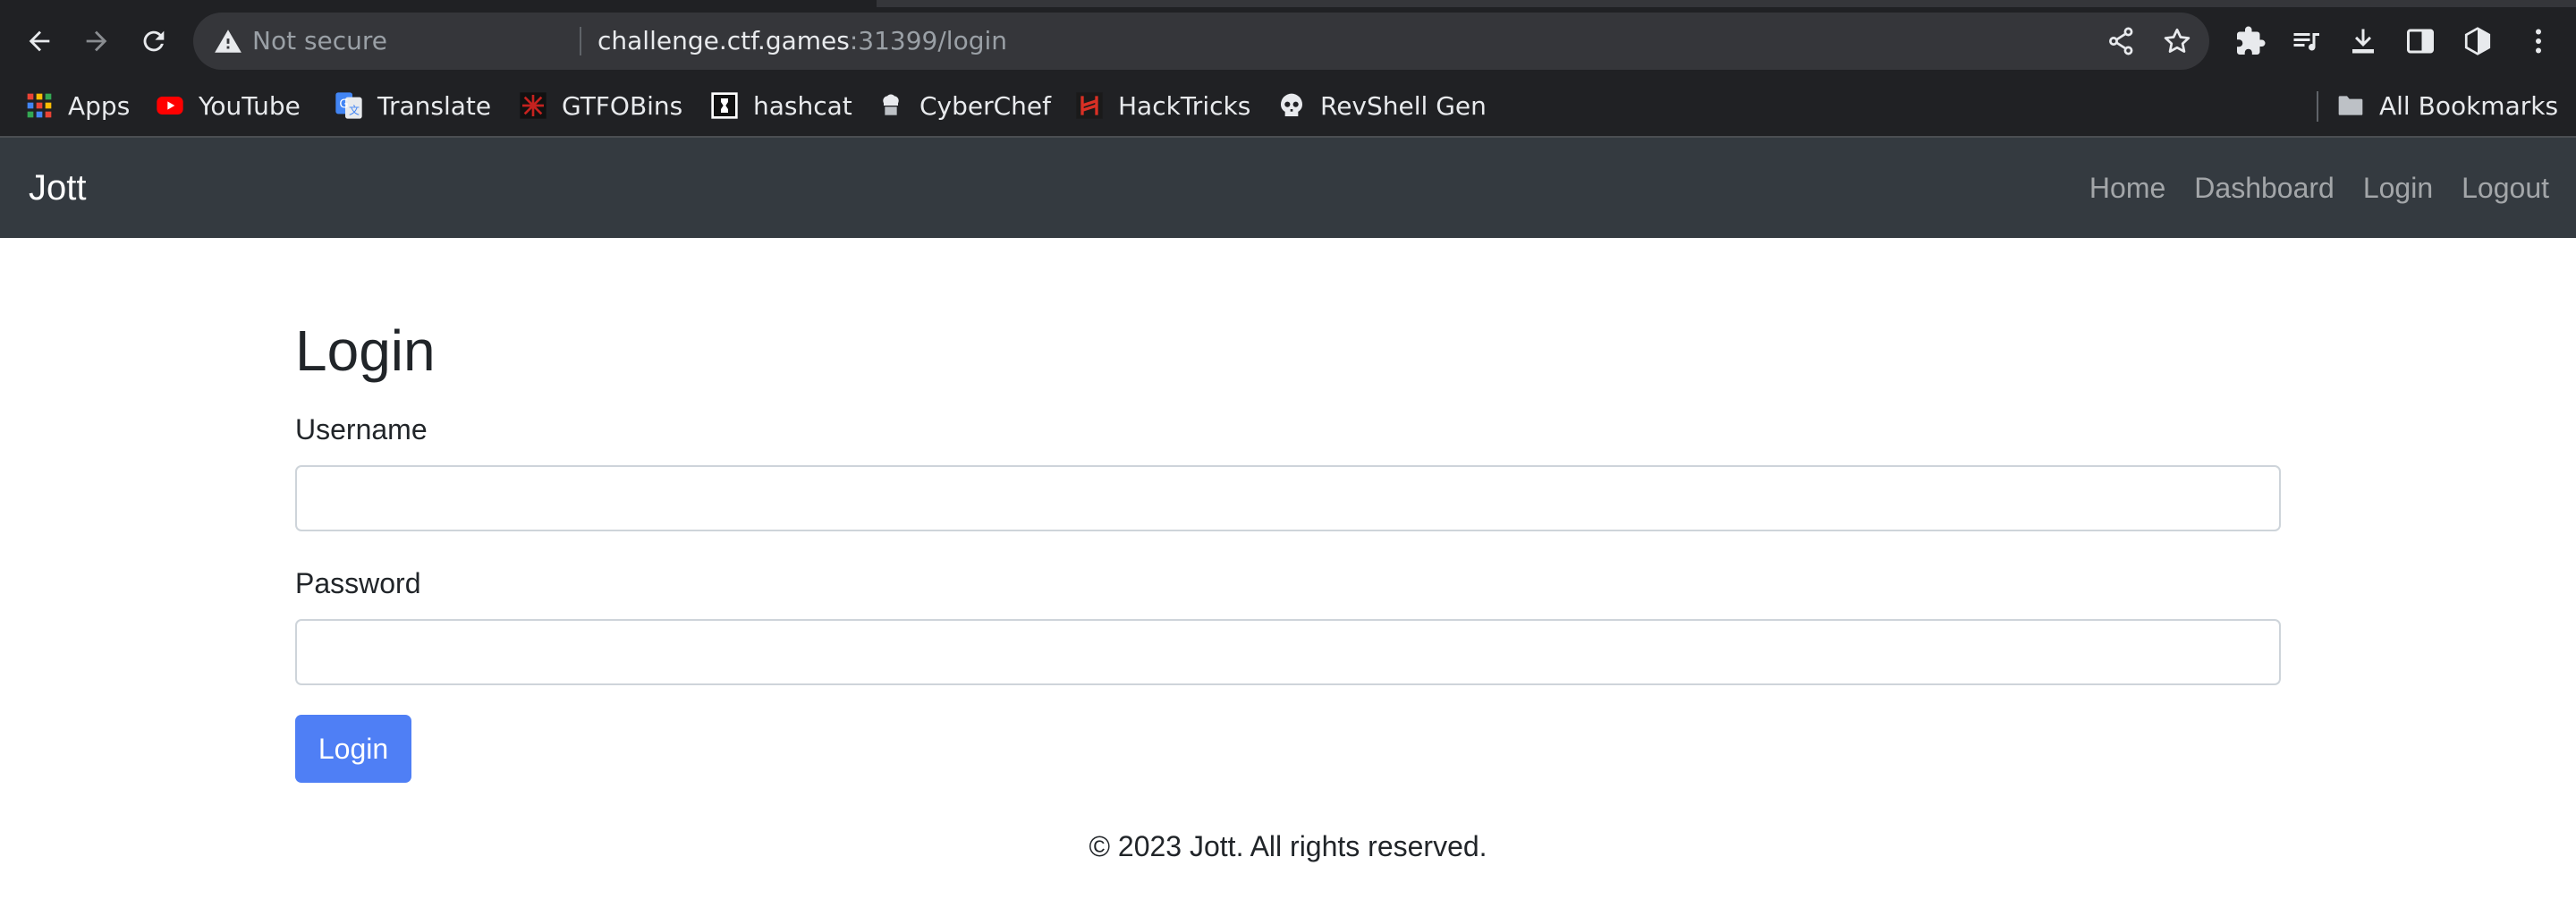  I want to click on bookmark-label: YouTube, so click(250, 106).